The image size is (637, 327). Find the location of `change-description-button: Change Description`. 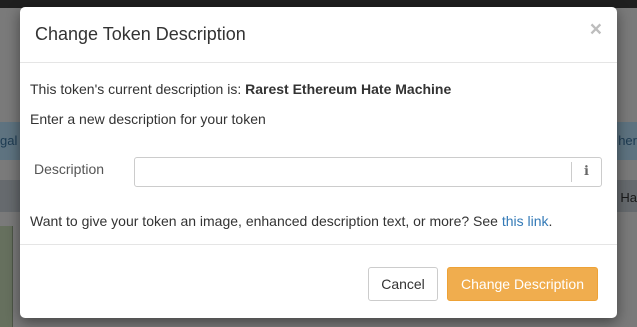

change-description-button: Change Description is located at coordinates (522, 284).